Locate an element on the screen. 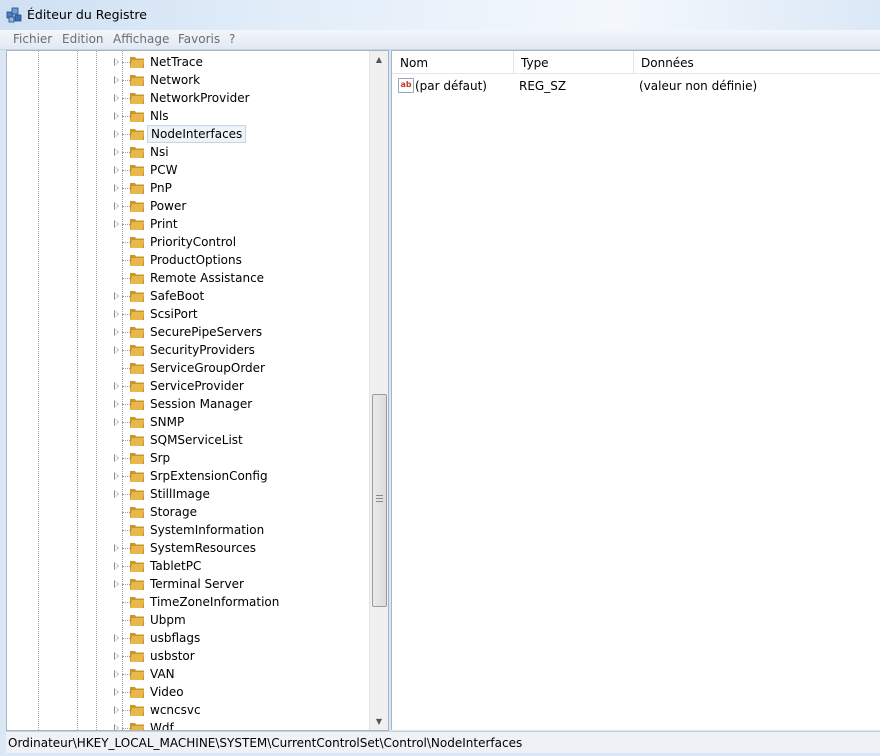 This screenshot has height=756, width=880. tree-item: Nls is located at coordinates (188, 116).